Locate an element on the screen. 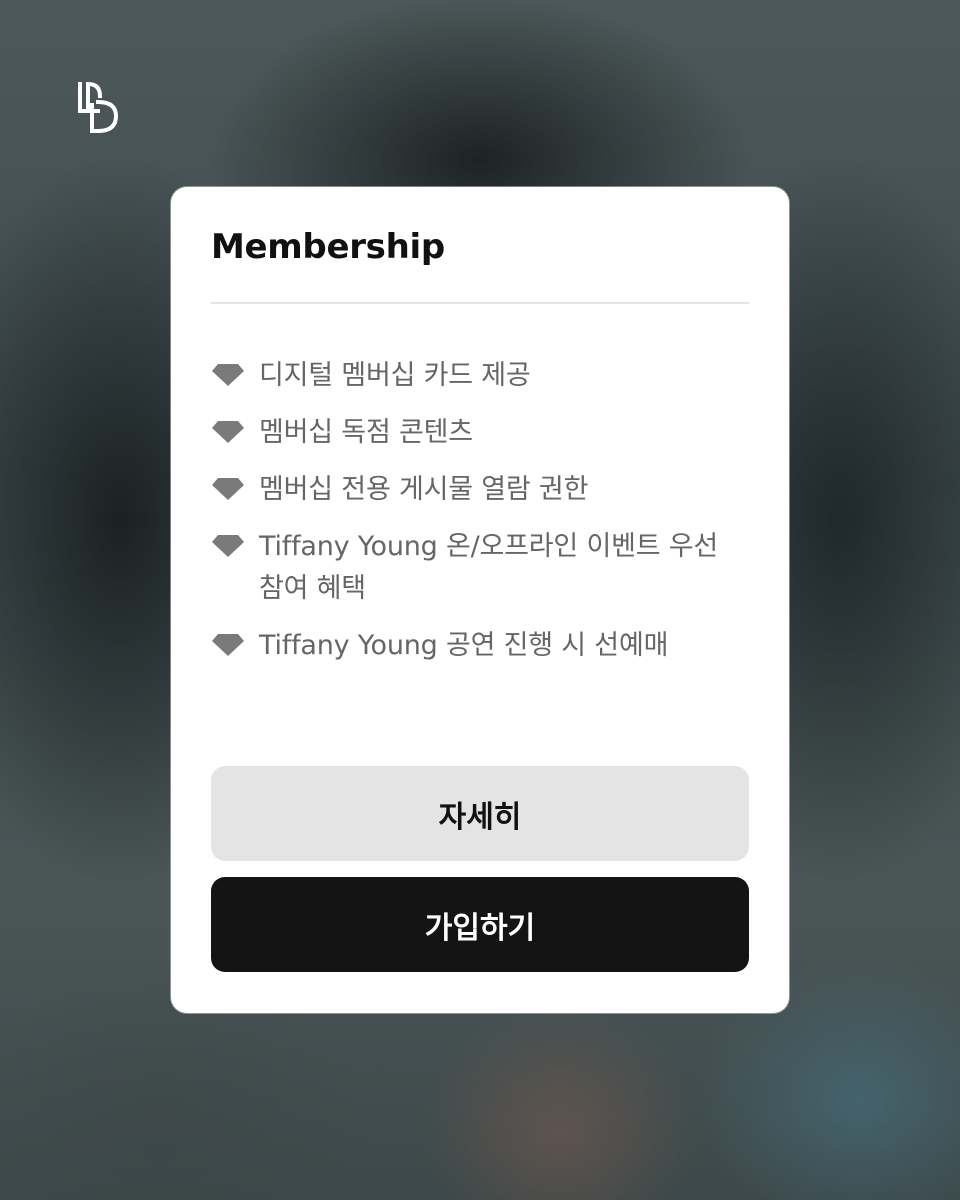 This screenshot has width=960, height=1200. benefit-text: 디지털 멤버십 카드 제공 is located at coordinates (395, 375).